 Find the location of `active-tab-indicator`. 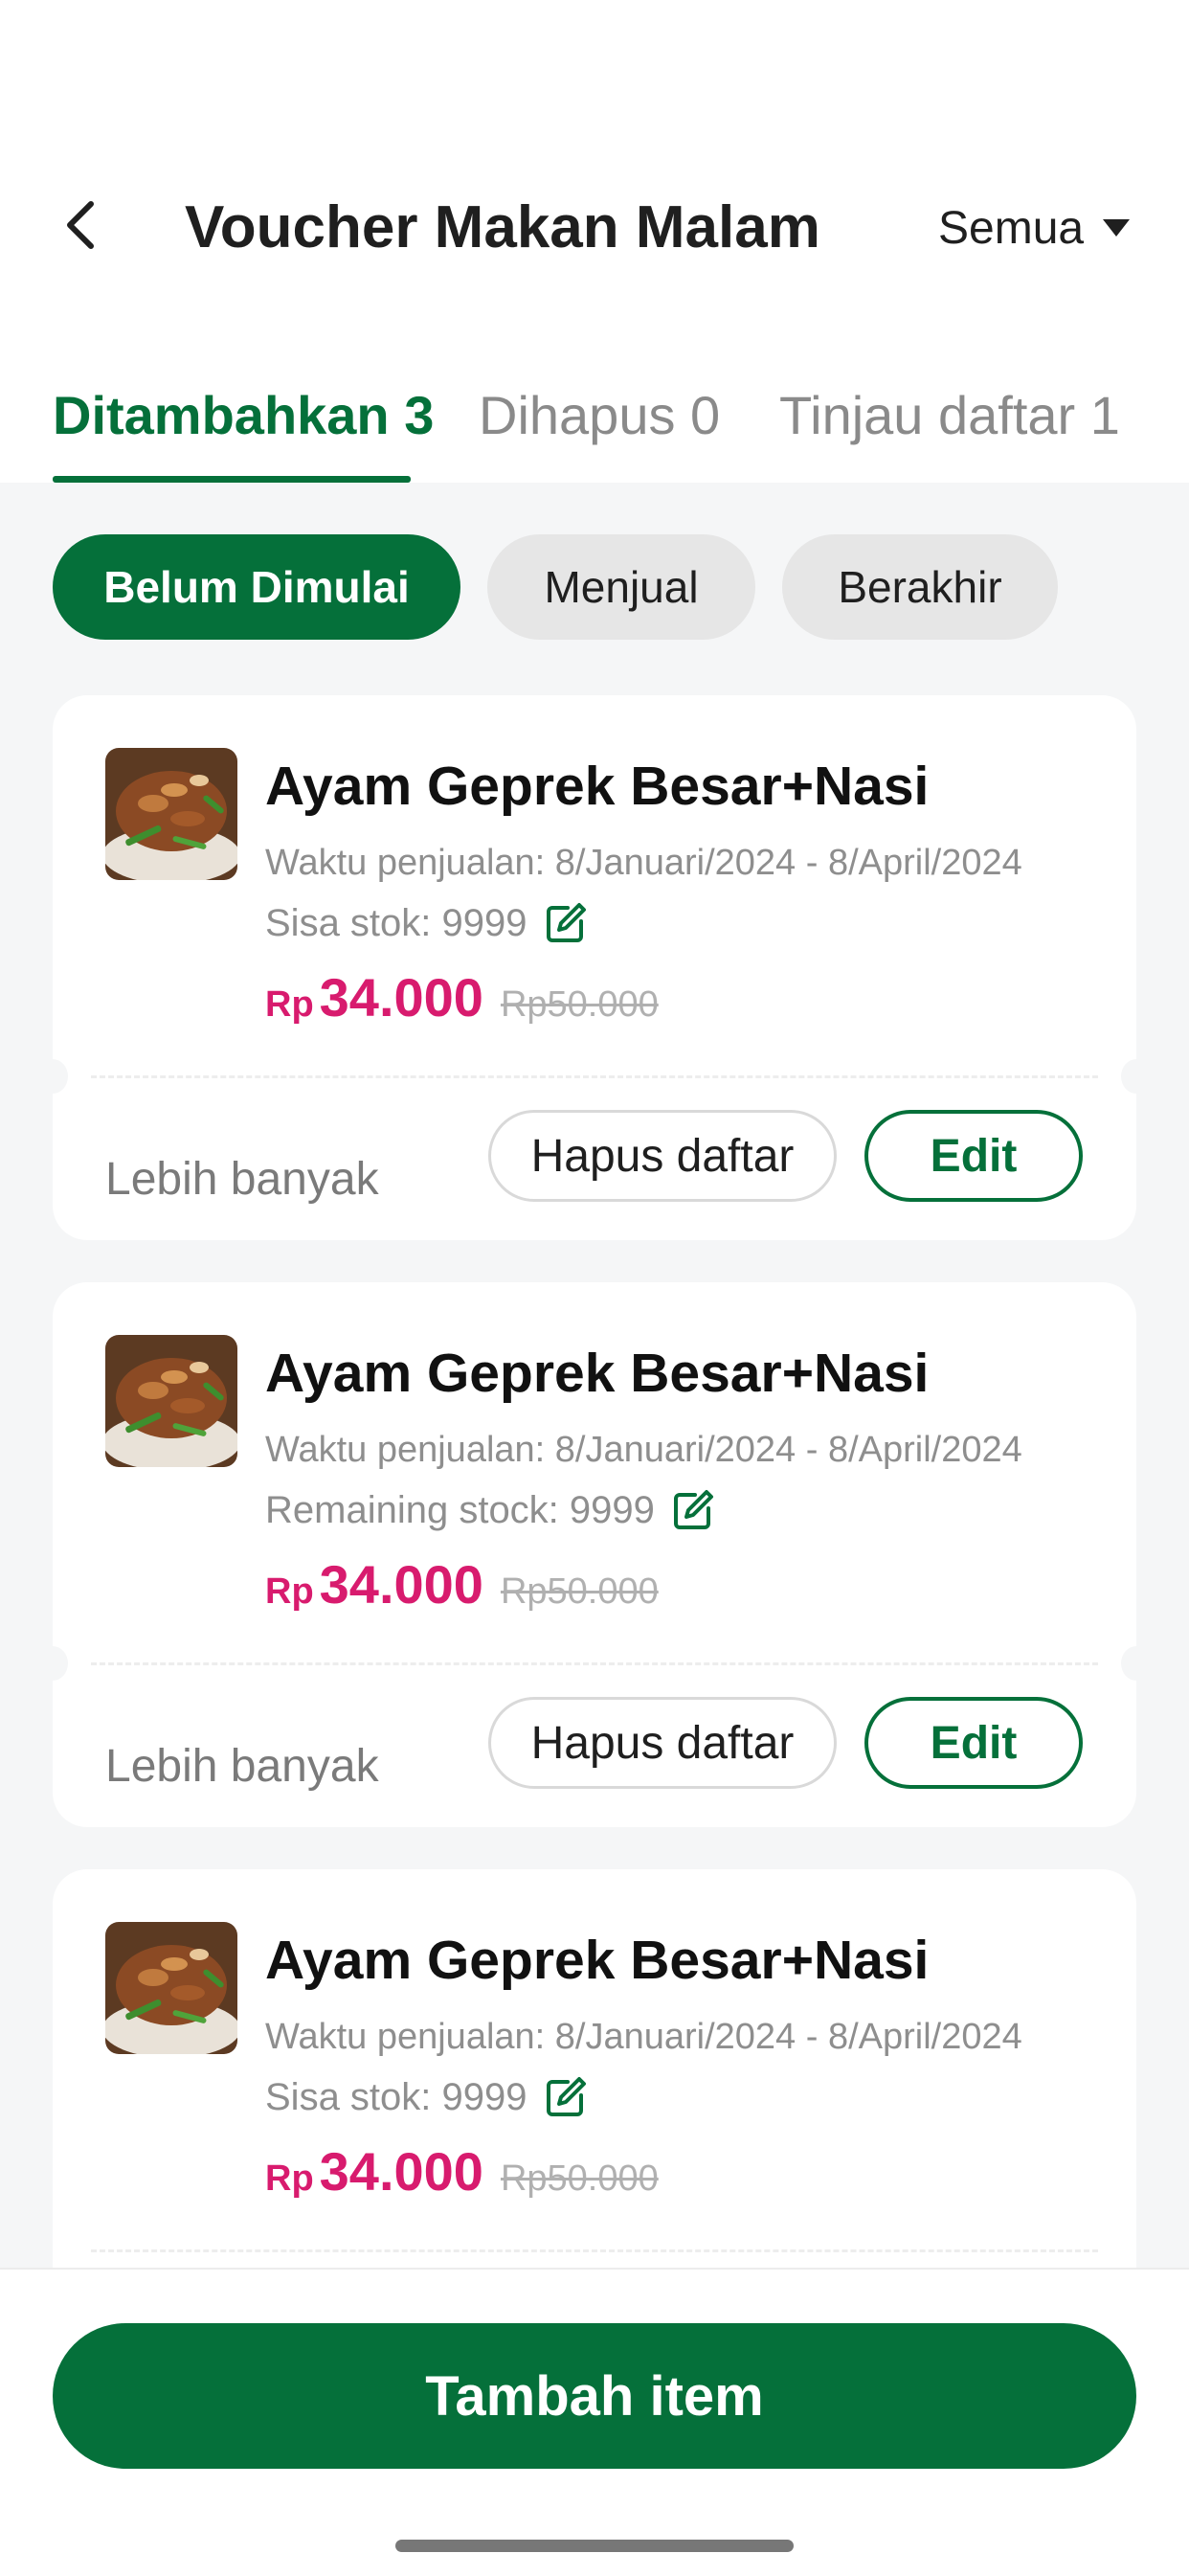

active-tab-indicator is located at coordinates (232, 479).